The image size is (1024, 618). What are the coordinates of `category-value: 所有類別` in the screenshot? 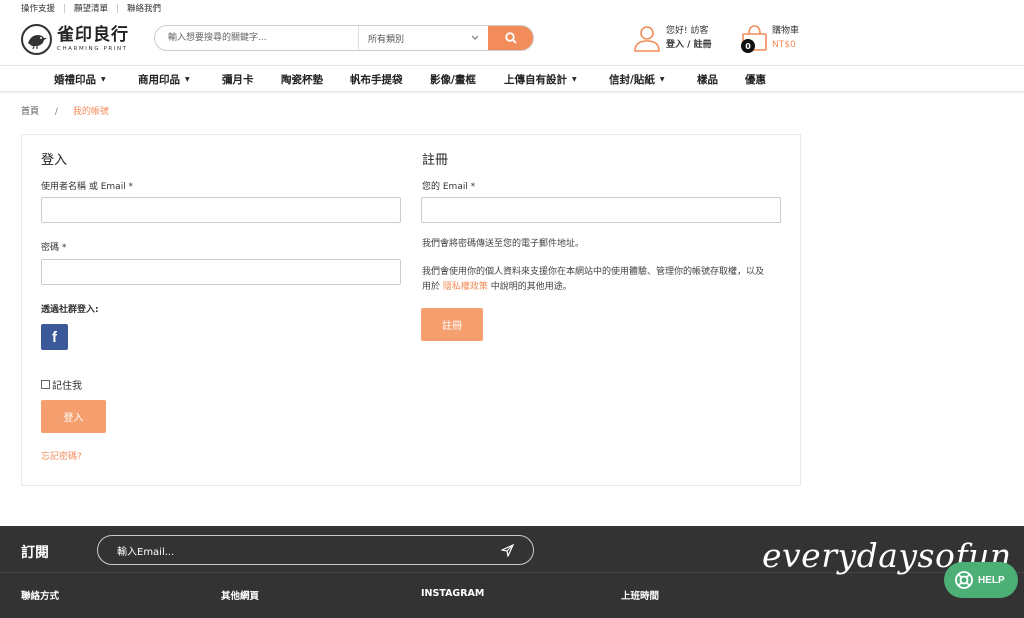 It's located at (386, 39).